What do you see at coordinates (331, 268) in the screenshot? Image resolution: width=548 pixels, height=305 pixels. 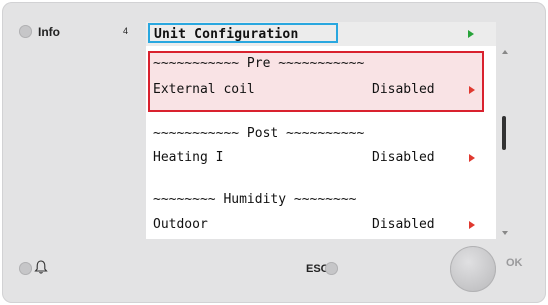 I see `esc-button` at bounding box center [331, 268].